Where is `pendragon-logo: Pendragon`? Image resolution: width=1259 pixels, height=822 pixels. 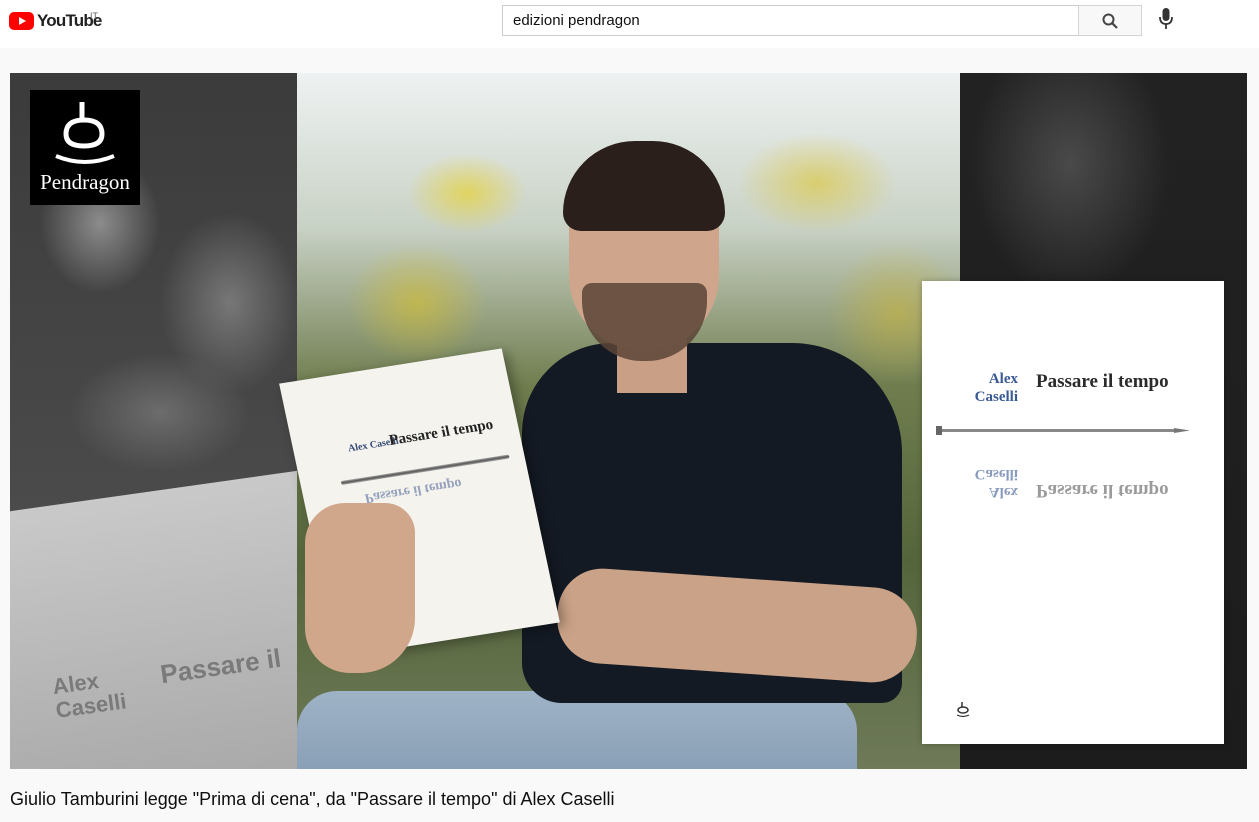
pendragon-logo: Pendragon is located at coordinates (85, 147).